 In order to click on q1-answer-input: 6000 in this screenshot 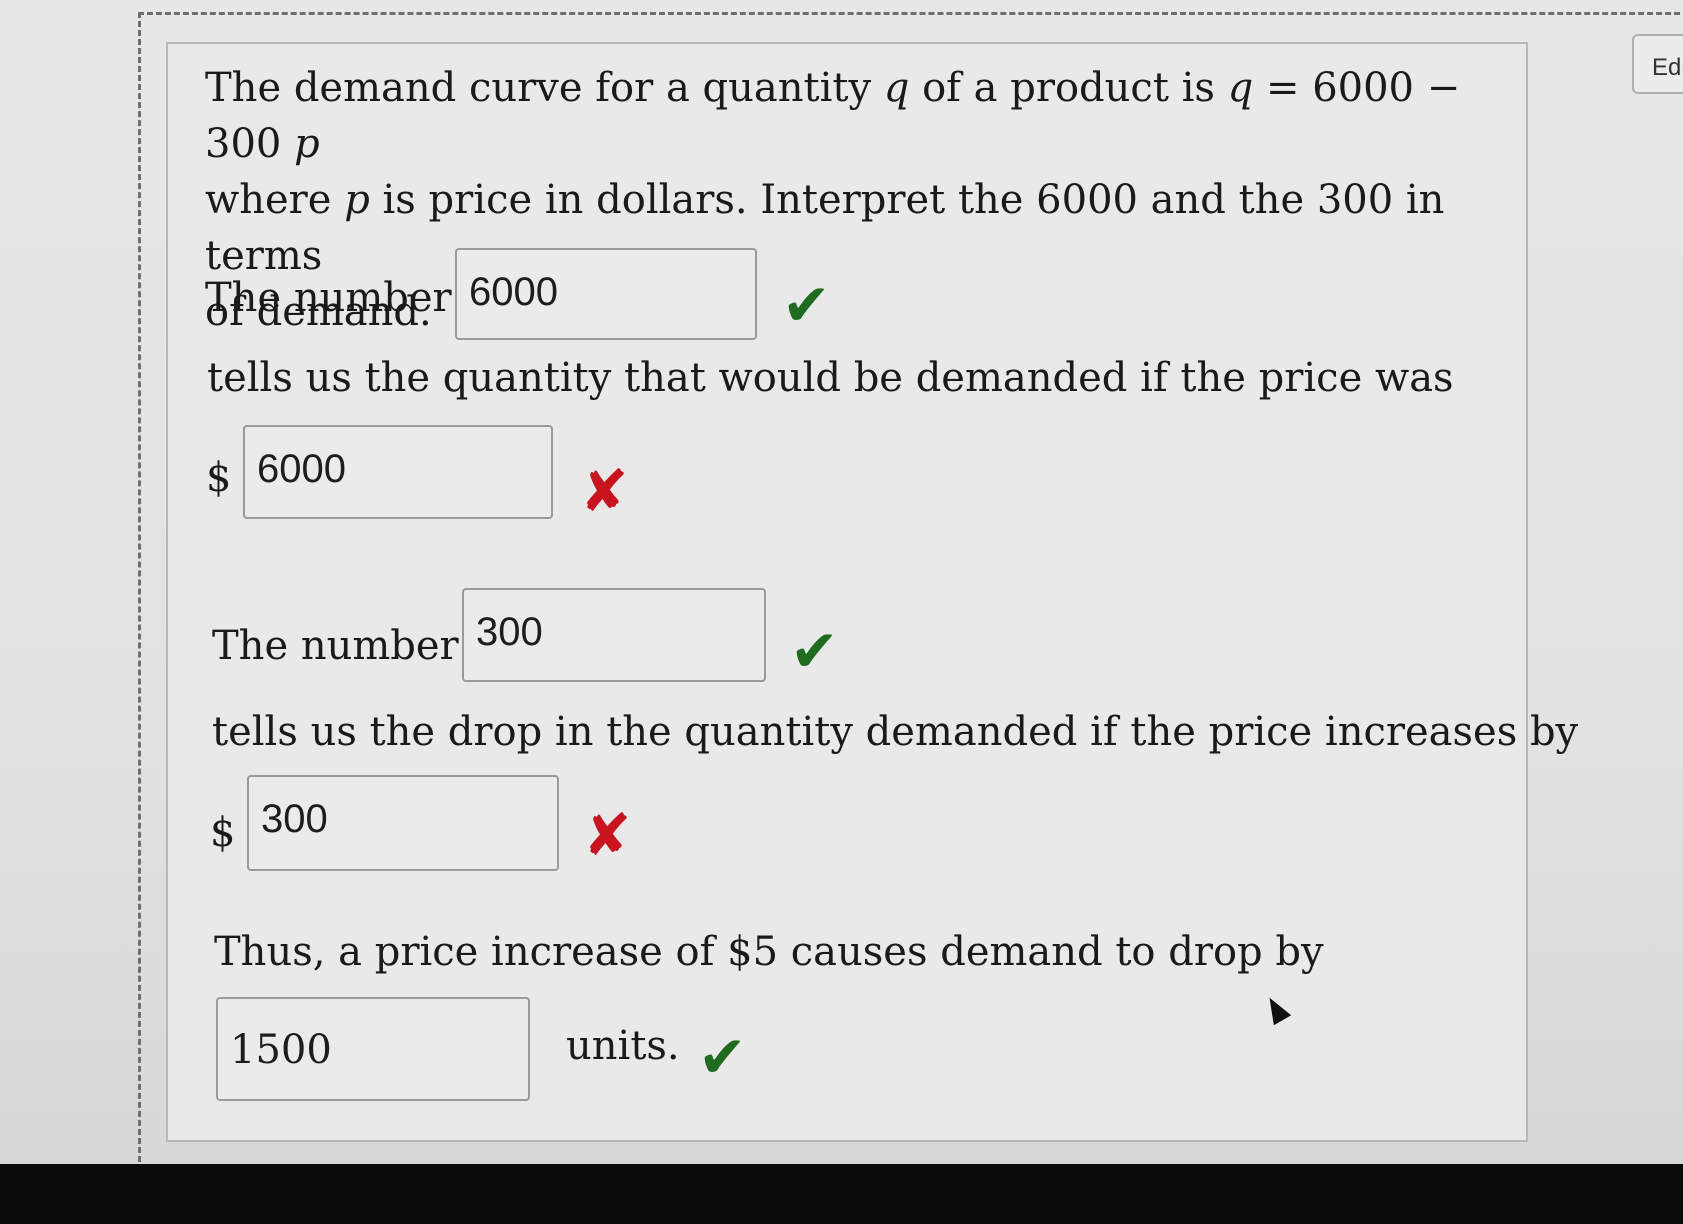, I will do `click(606, 294)`.